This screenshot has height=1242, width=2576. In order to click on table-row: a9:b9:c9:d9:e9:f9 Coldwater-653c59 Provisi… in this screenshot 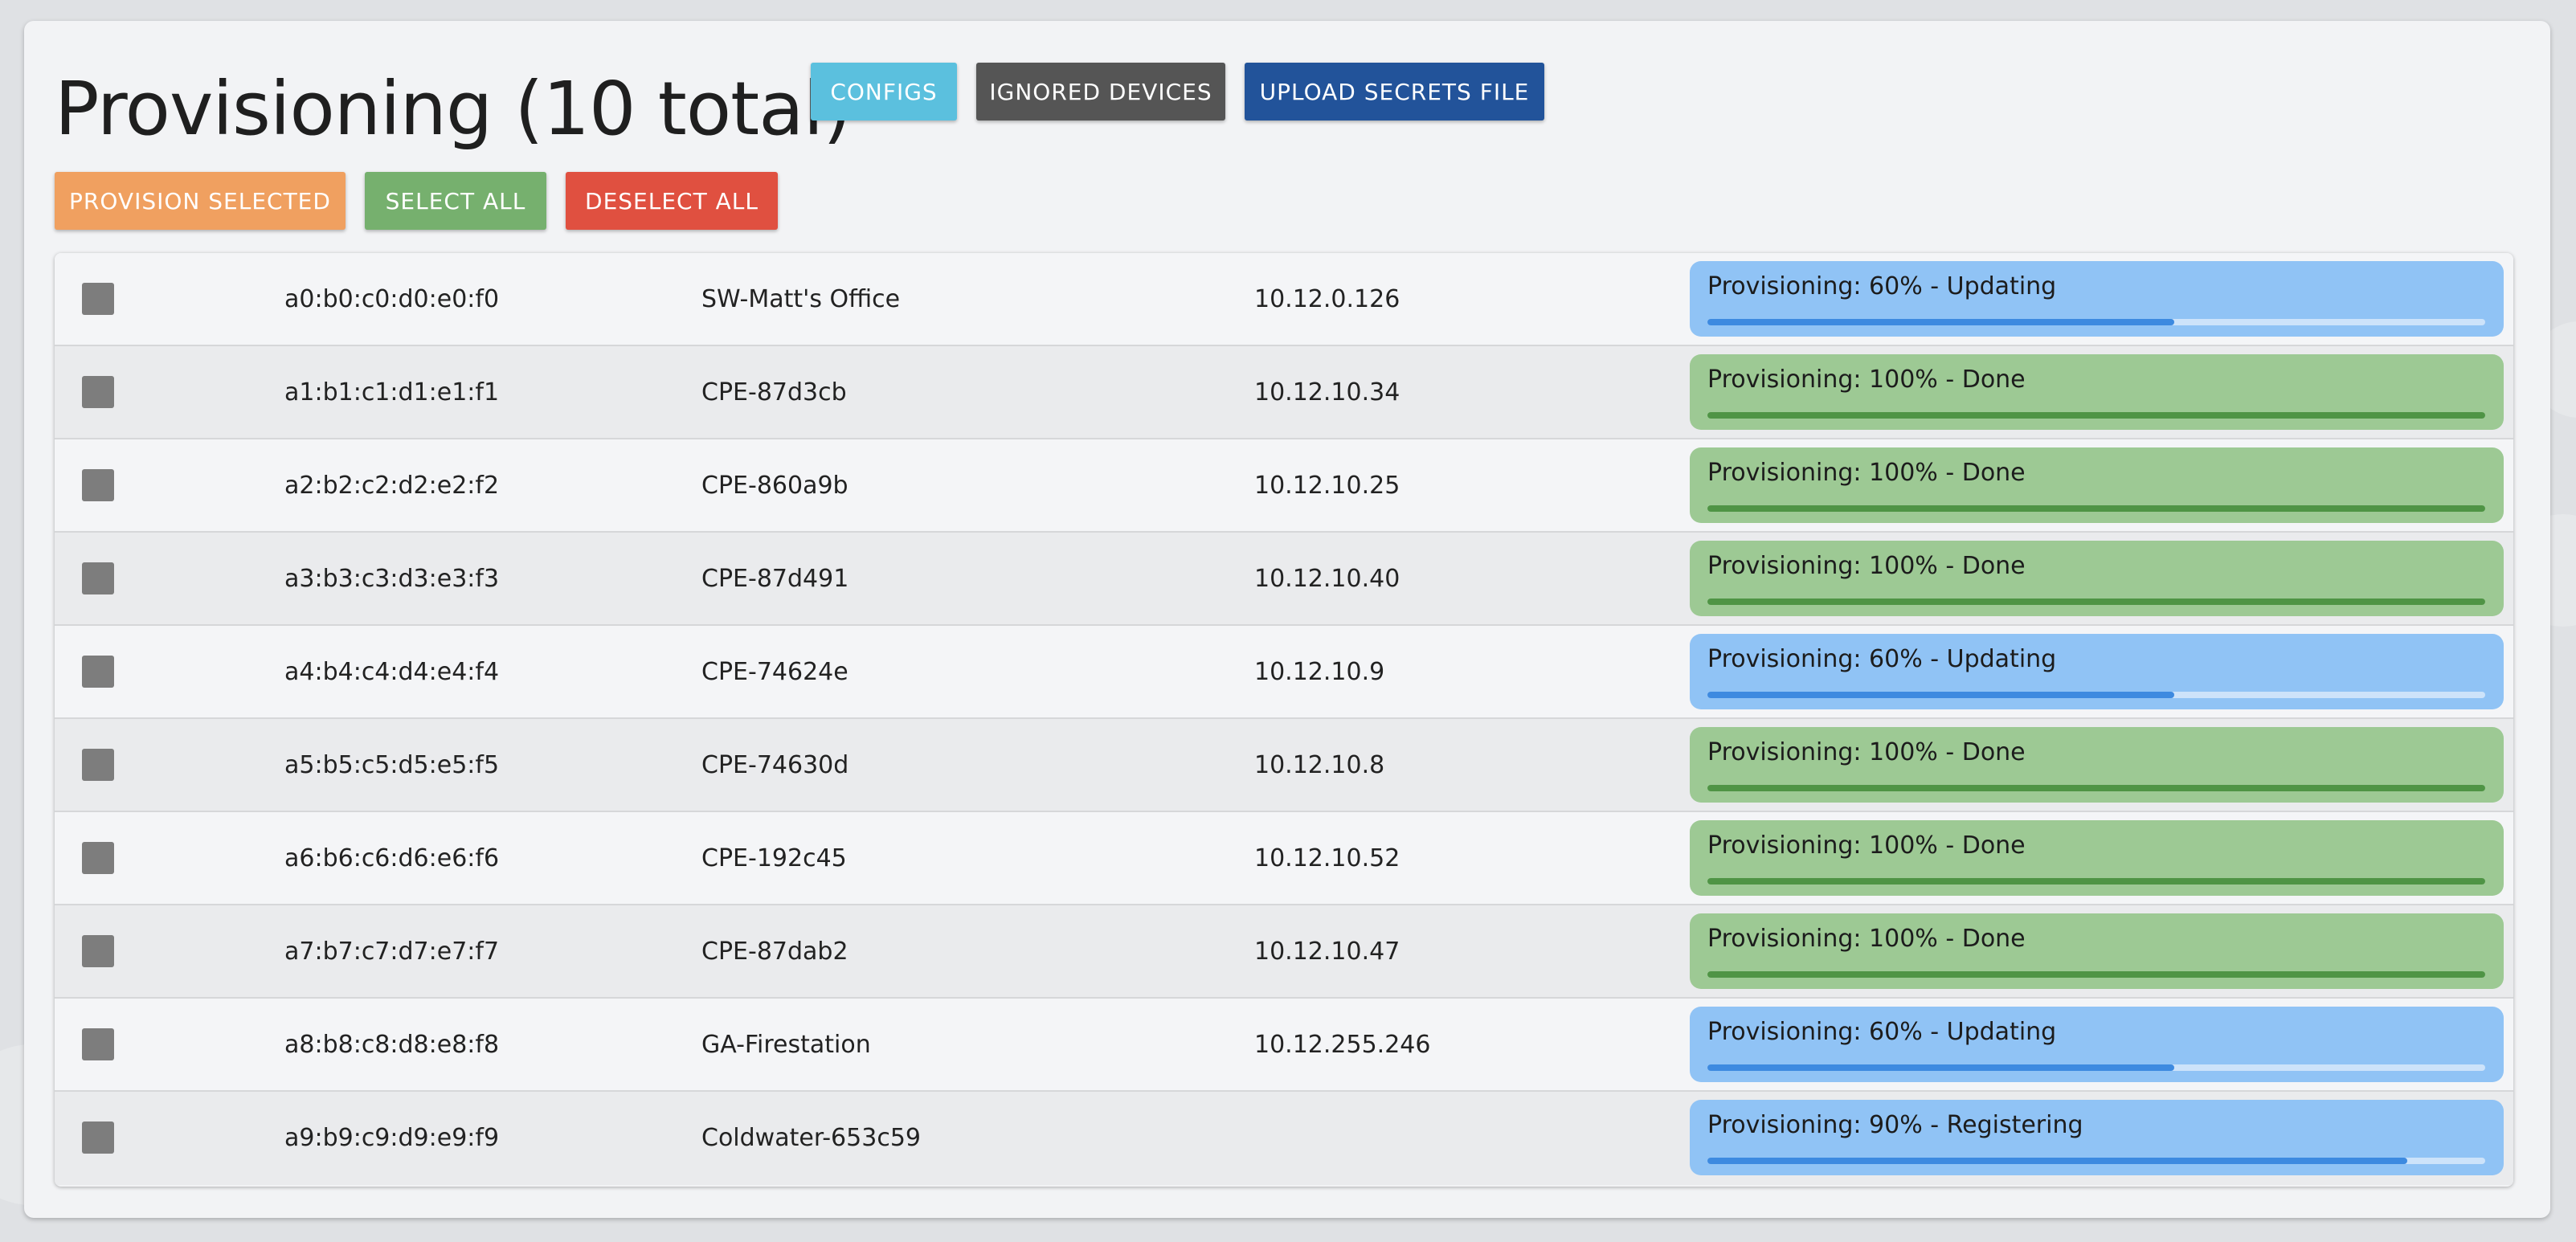, I will do `click(1284, 1139)`.